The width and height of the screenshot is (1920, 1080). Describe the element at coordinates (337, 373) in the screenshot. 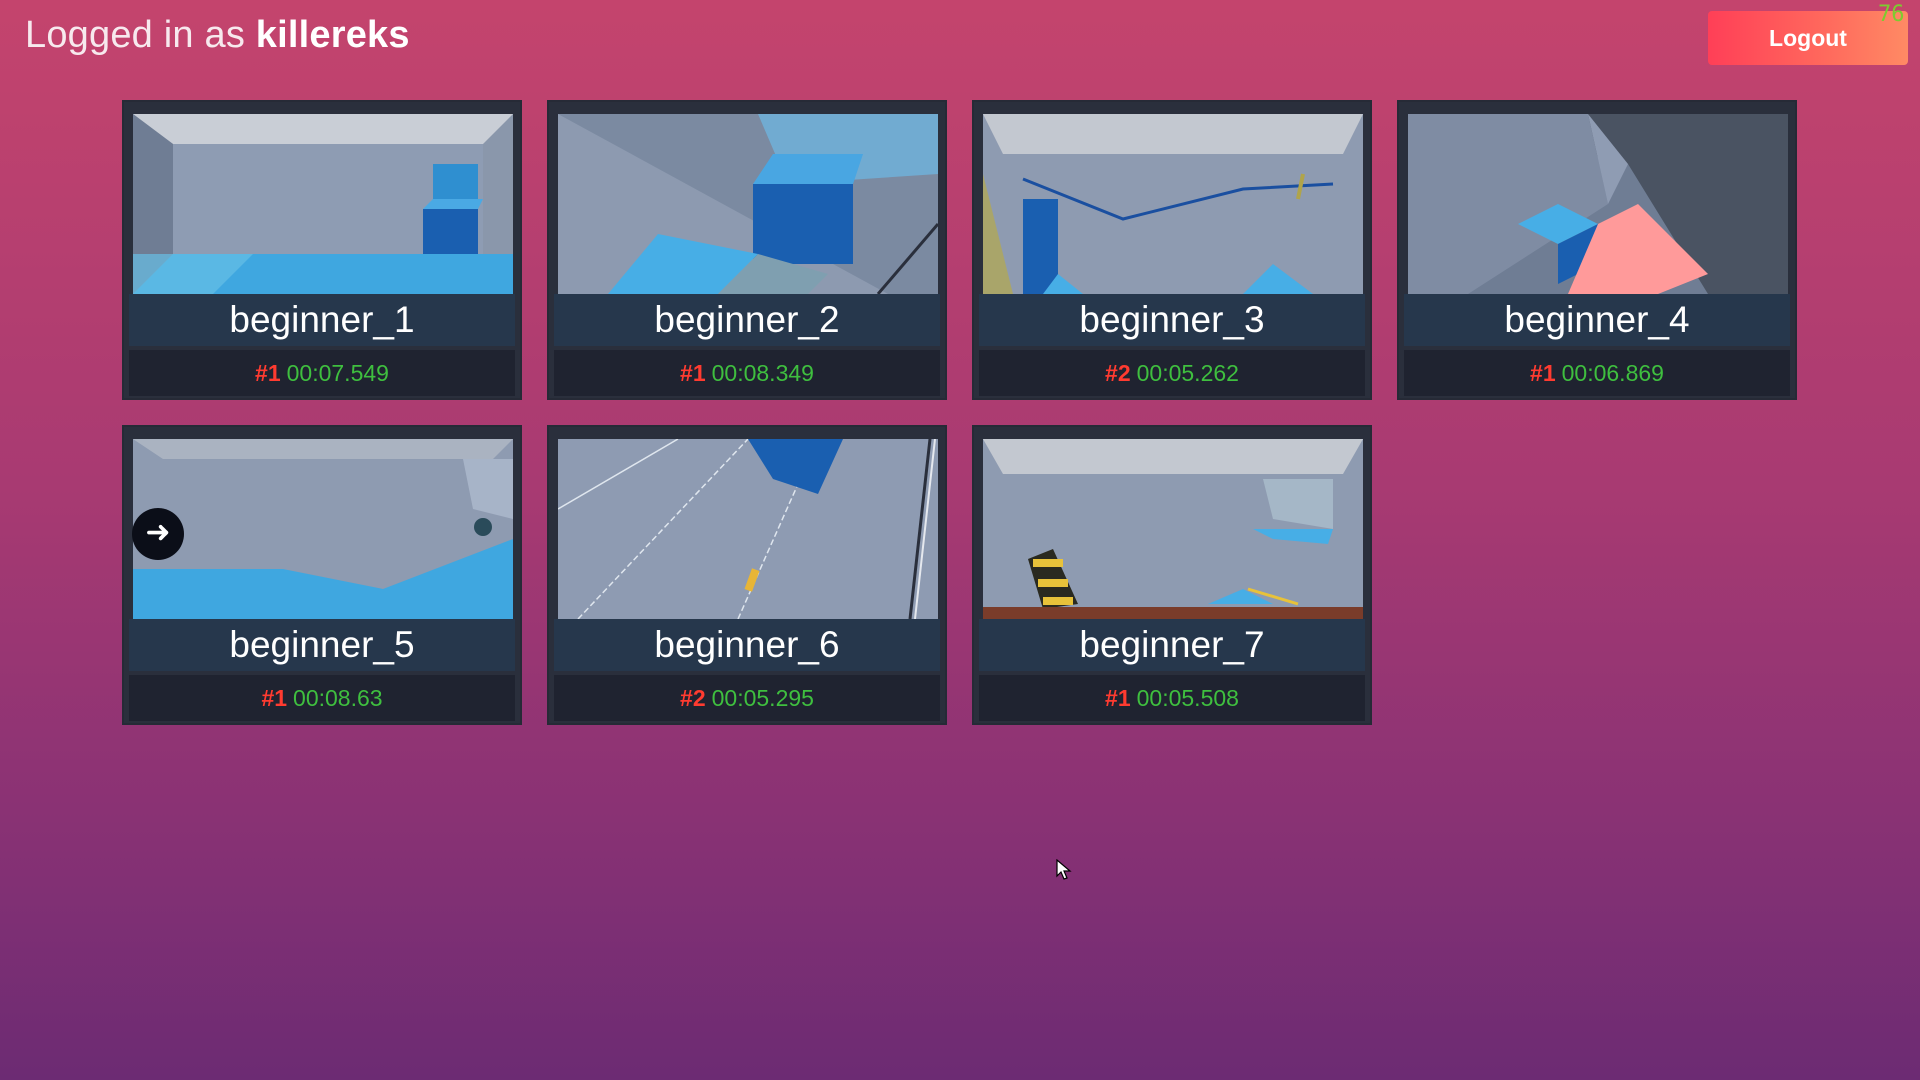

I see `best-time: 00:07.549` at that location.